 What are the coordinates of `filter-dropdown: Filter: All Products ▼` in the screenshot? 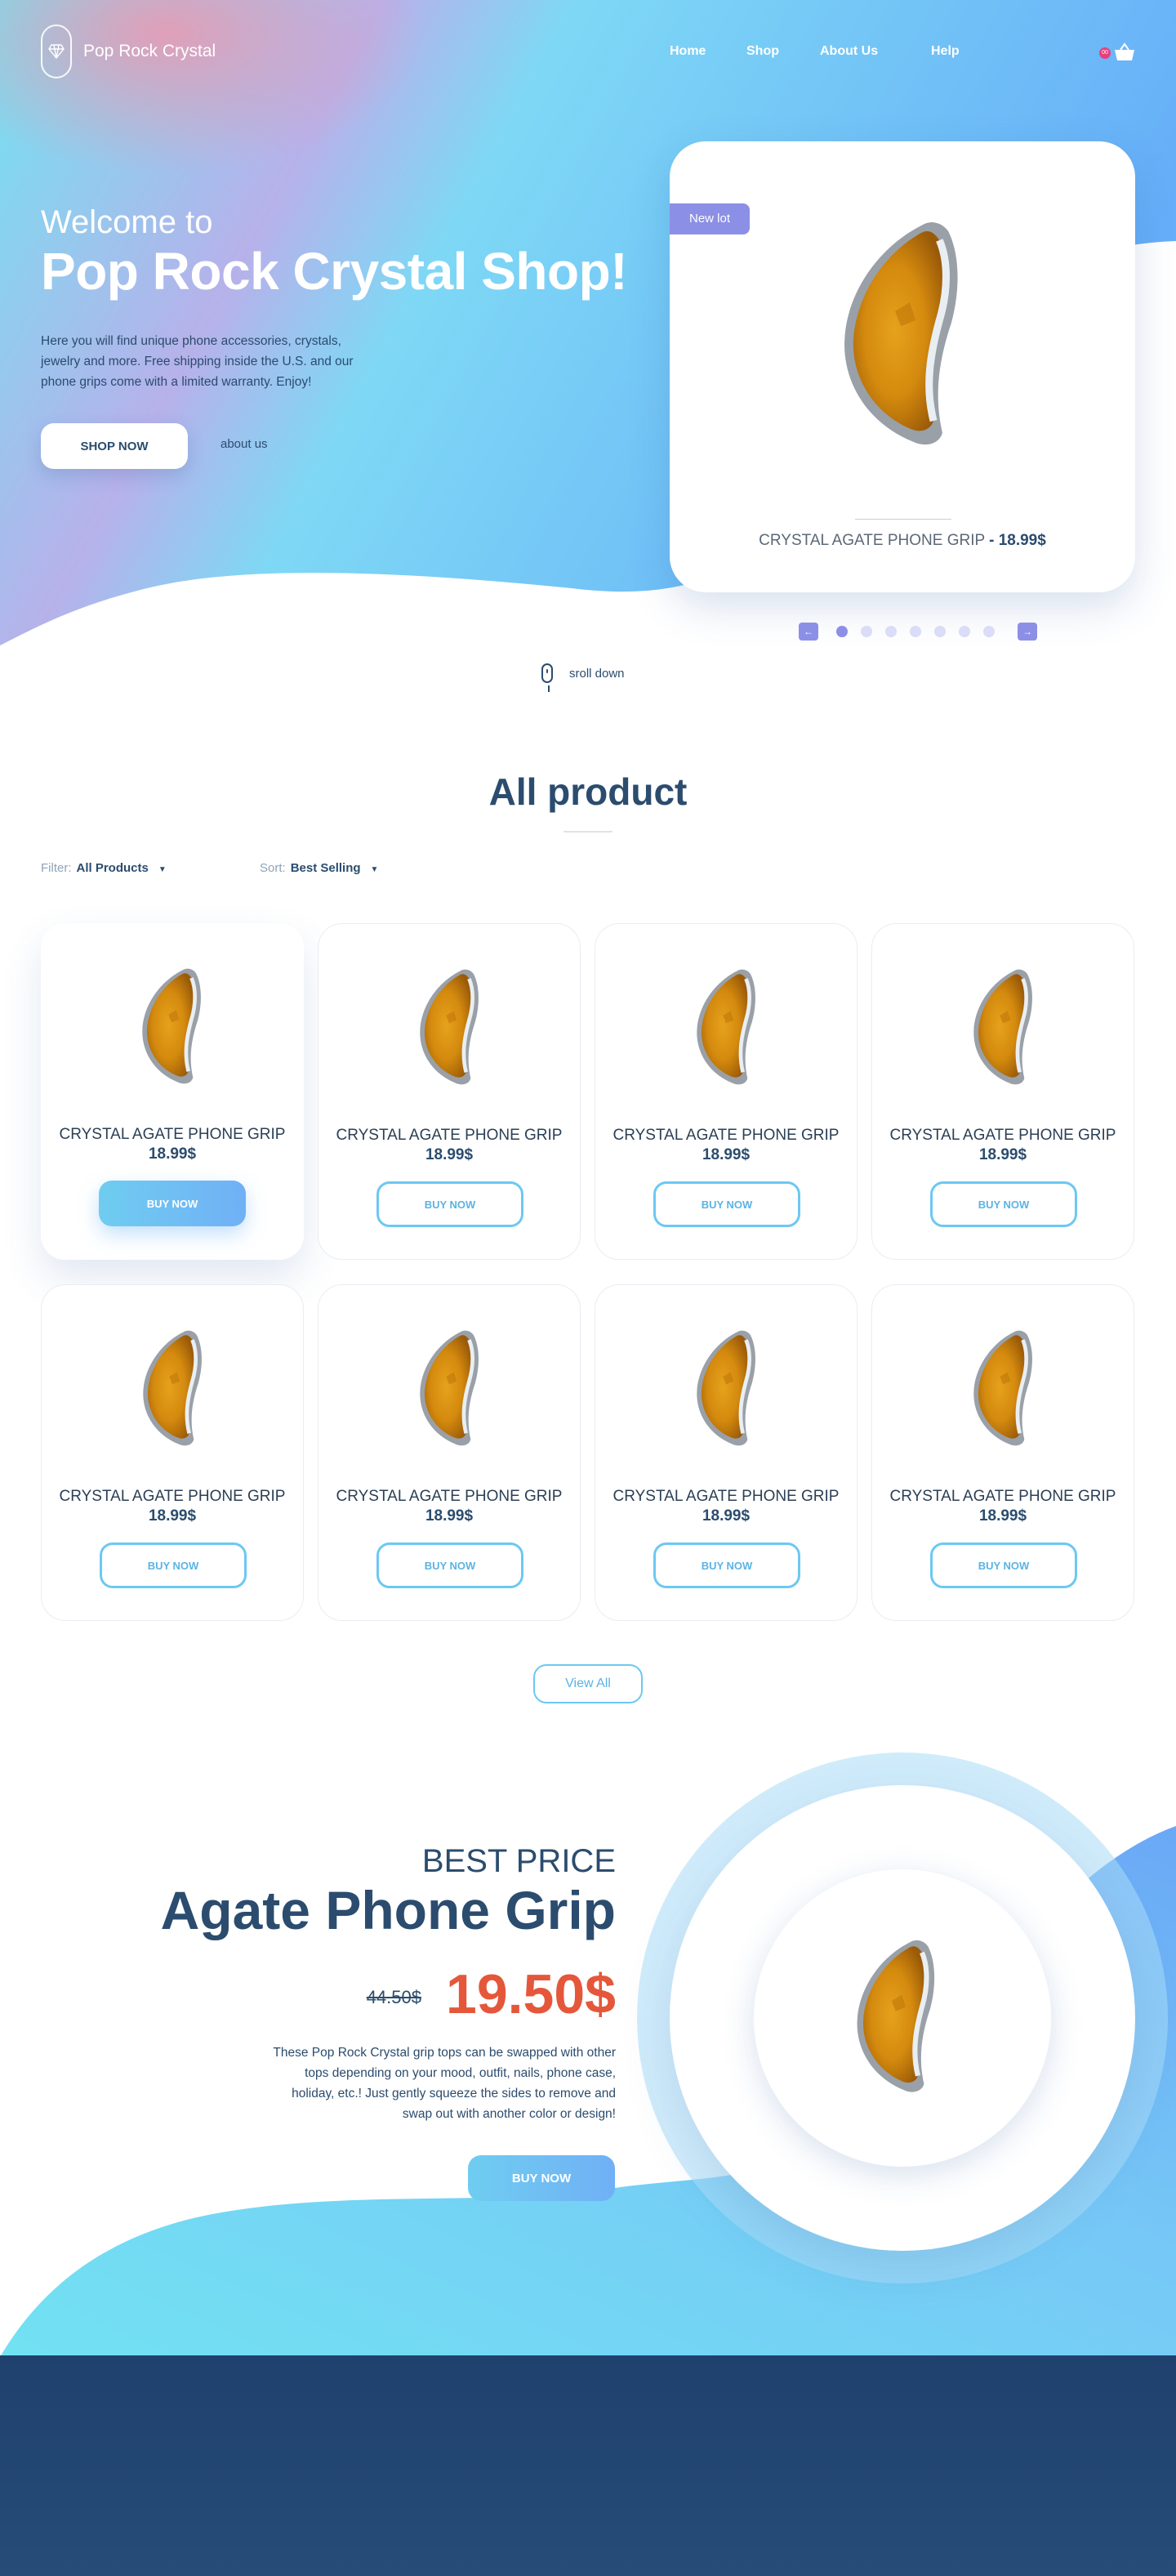 It's located at (104, 868).